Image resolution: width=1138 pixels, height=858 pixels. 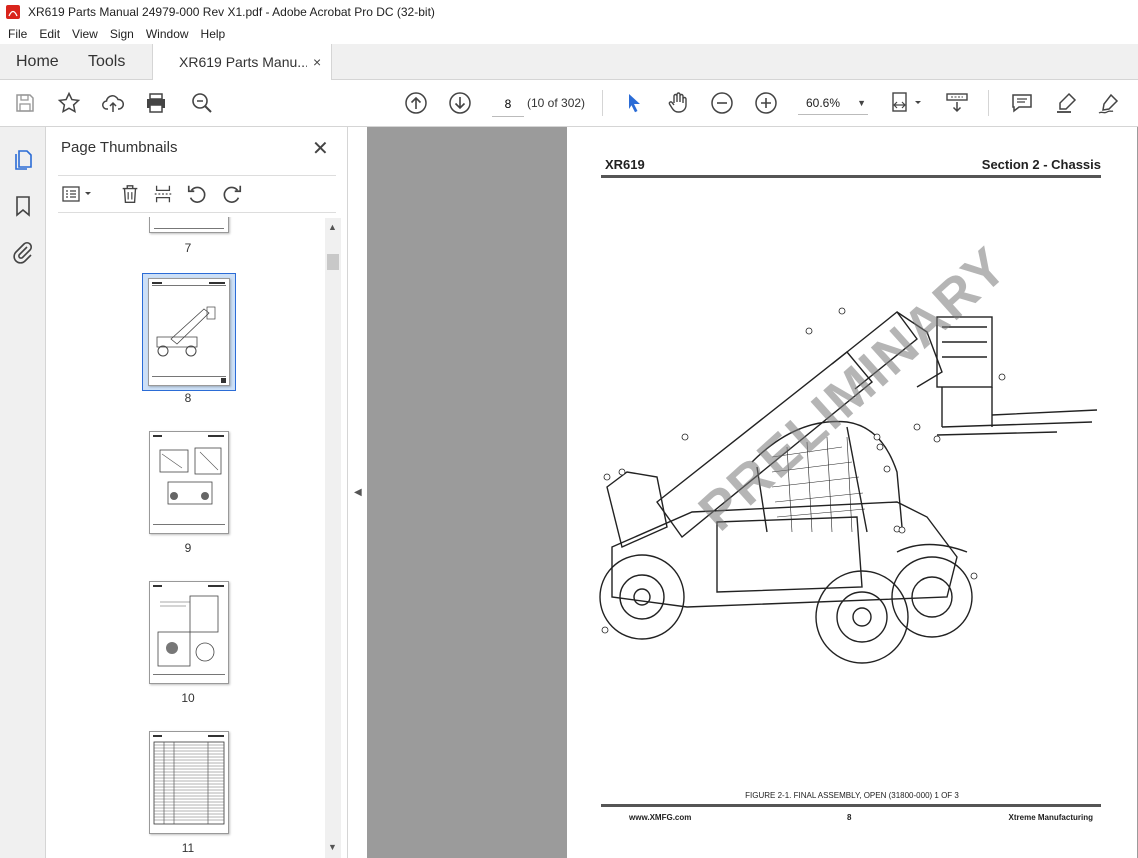 What do you see at coordinates (119, 147) in the screenshot?
I see `panel-title: Page Thumbnails` at bounding box center [119, 147].